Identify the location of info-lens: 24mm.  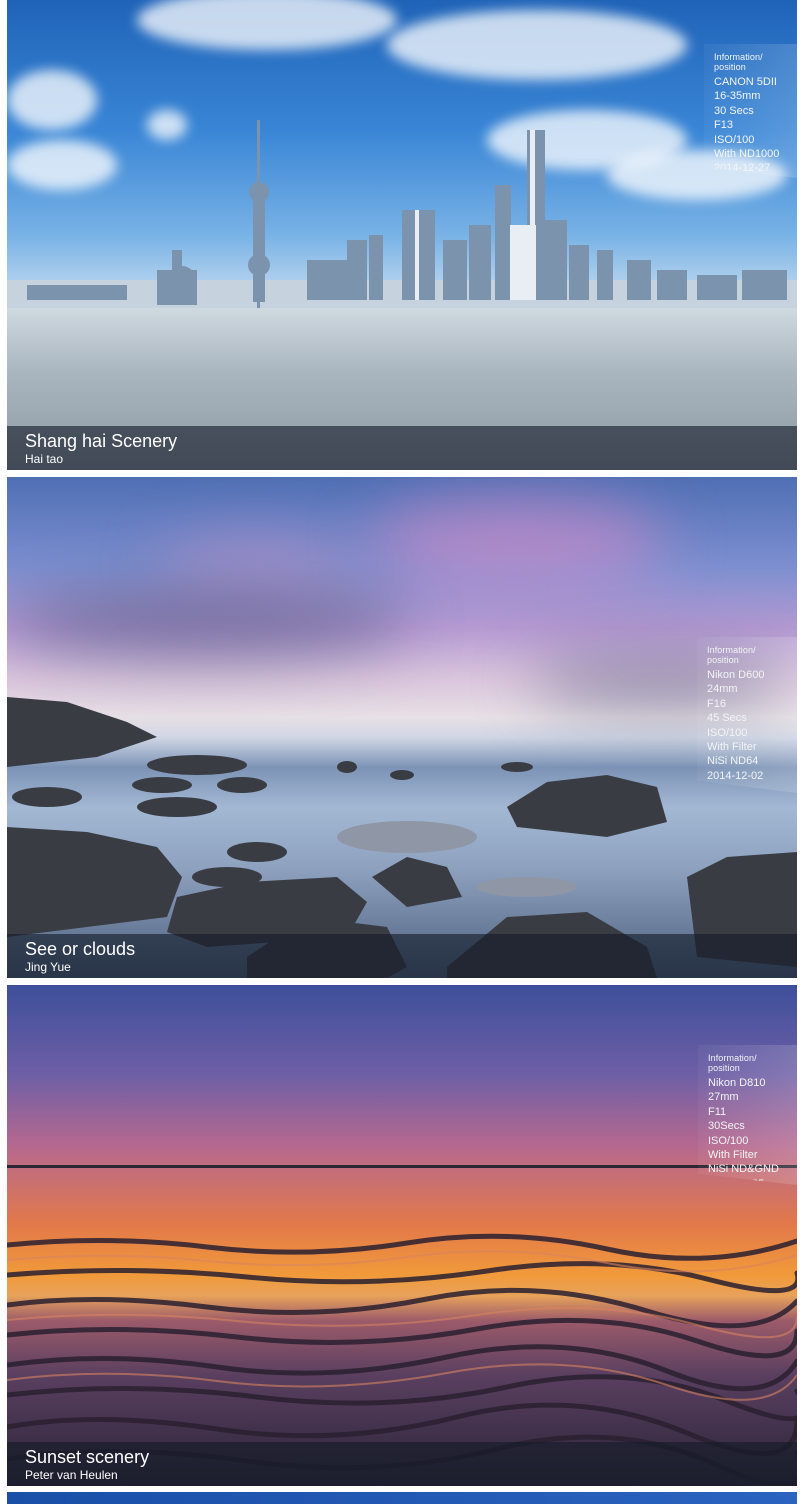
(722, 689).